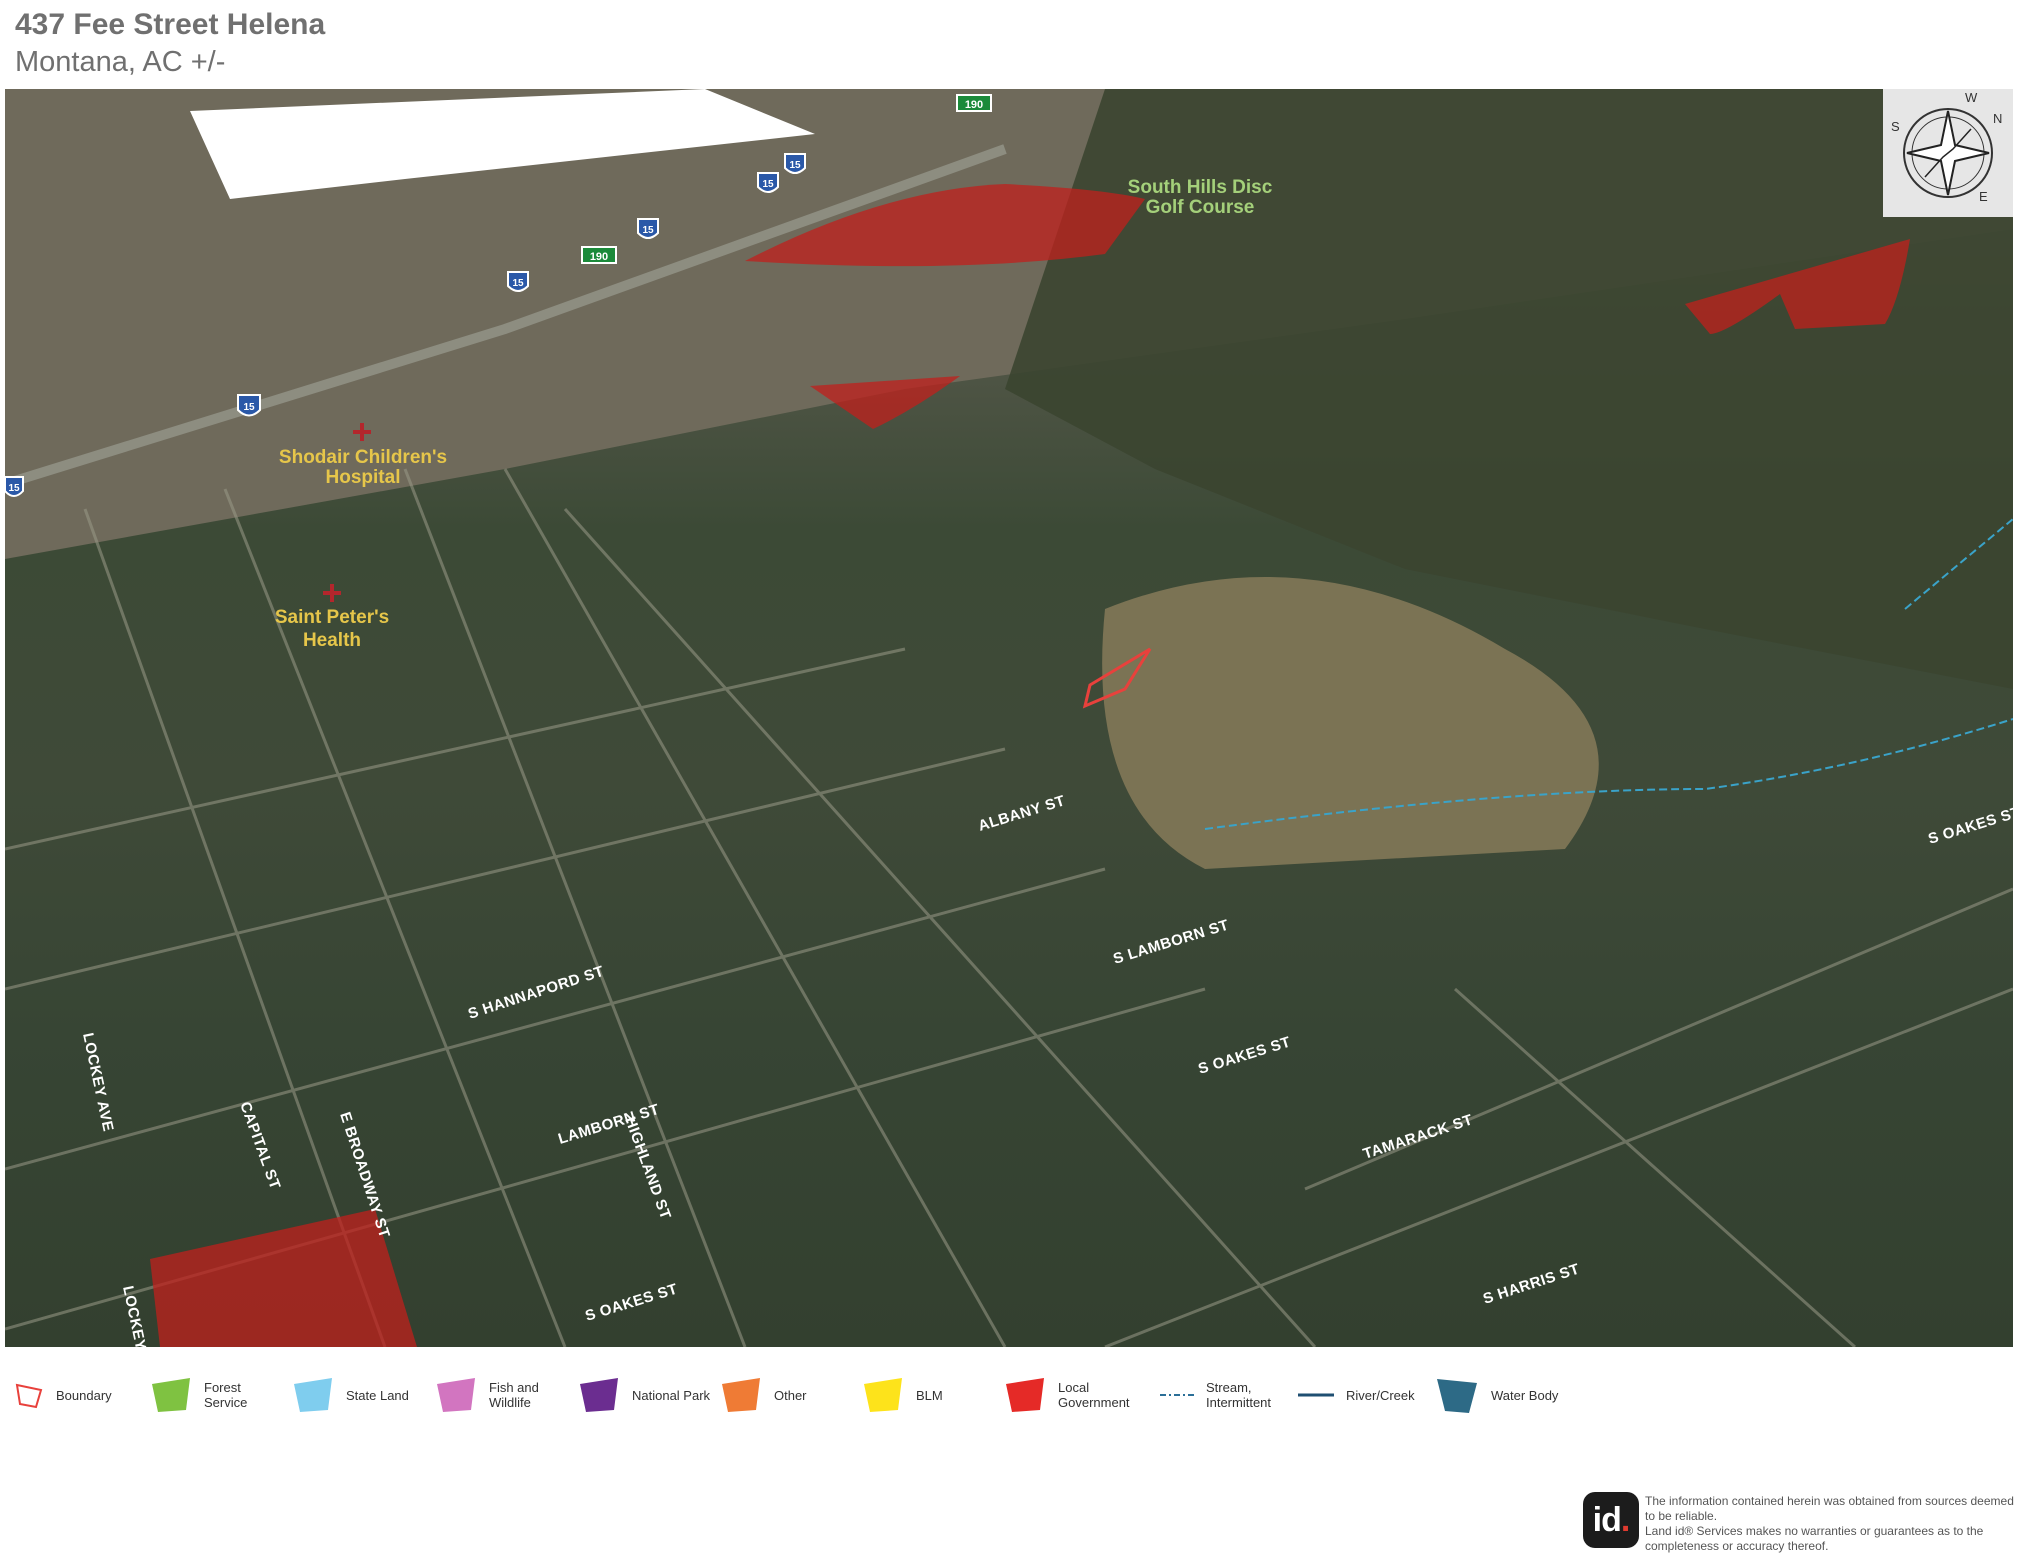 This screenshot has width=2017, height=1558. I want to click on page-subtitle: Montana, AC +/-, so click(120, 62).